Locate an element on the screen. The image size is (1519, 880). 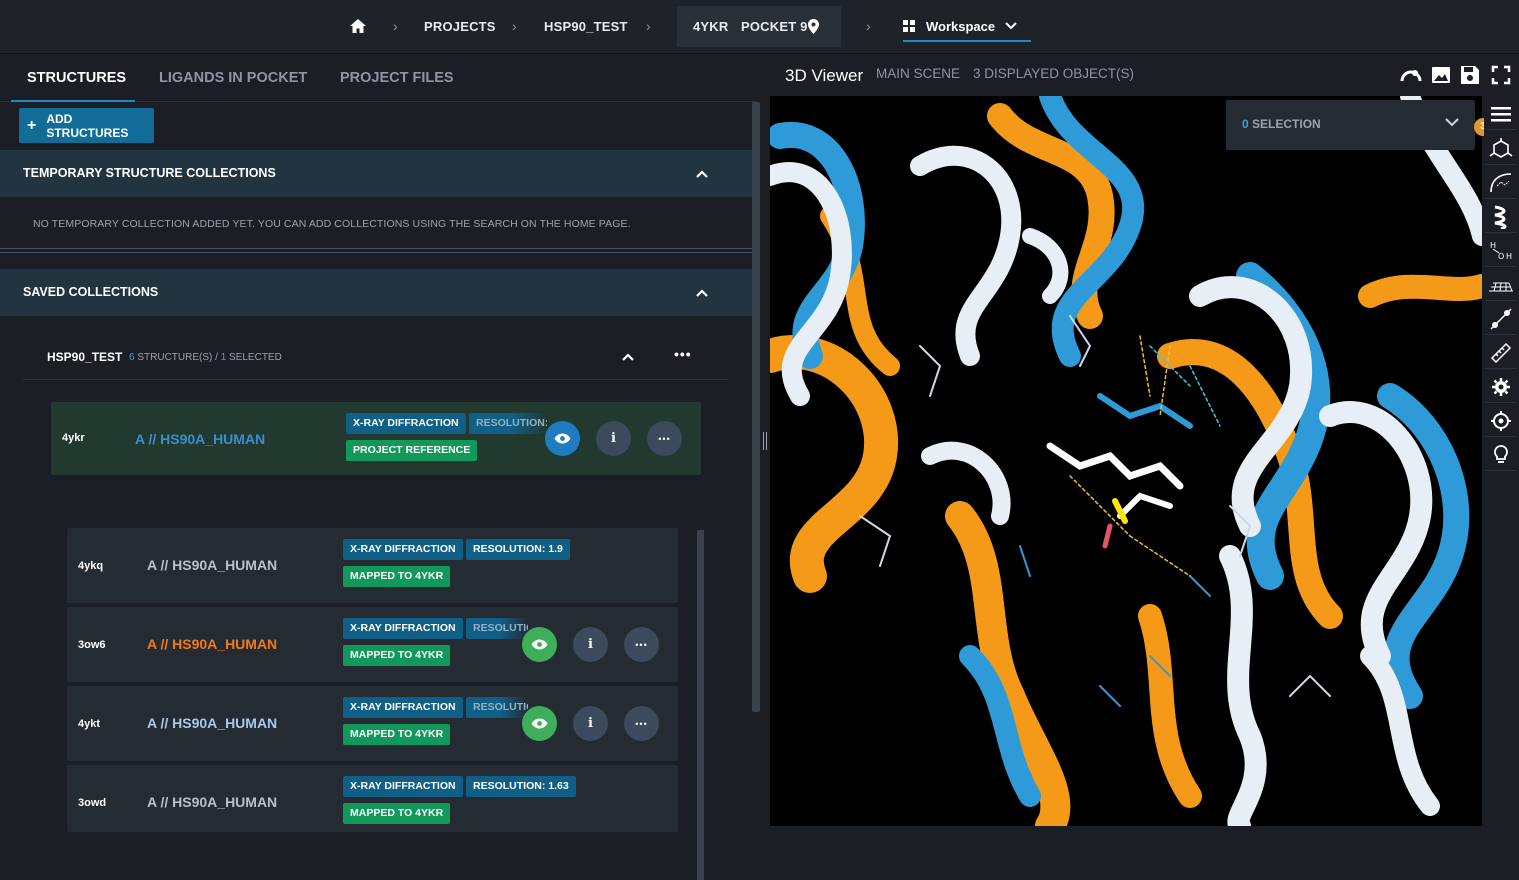
saved-collections-header: SAVED COLLECTIONS is located at coordinates (376, 292).